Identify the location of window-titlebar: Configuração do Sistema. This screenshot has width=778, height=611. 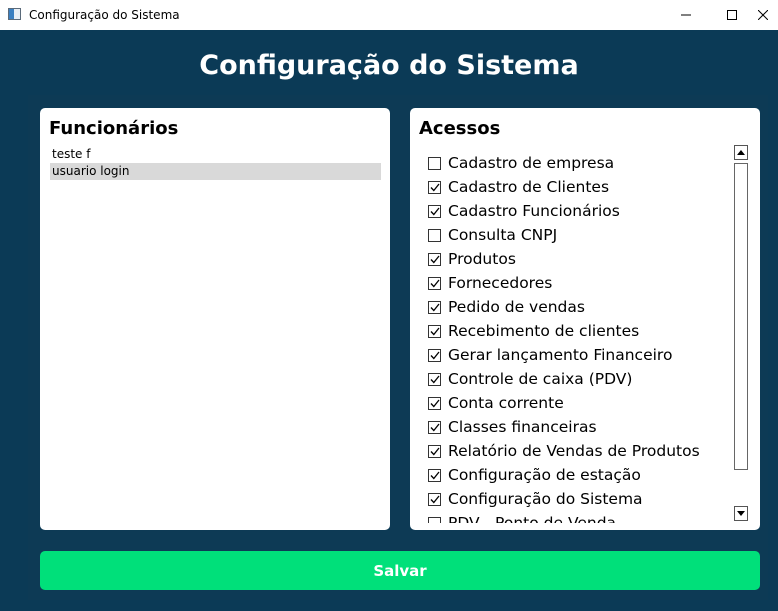
(389, 15).